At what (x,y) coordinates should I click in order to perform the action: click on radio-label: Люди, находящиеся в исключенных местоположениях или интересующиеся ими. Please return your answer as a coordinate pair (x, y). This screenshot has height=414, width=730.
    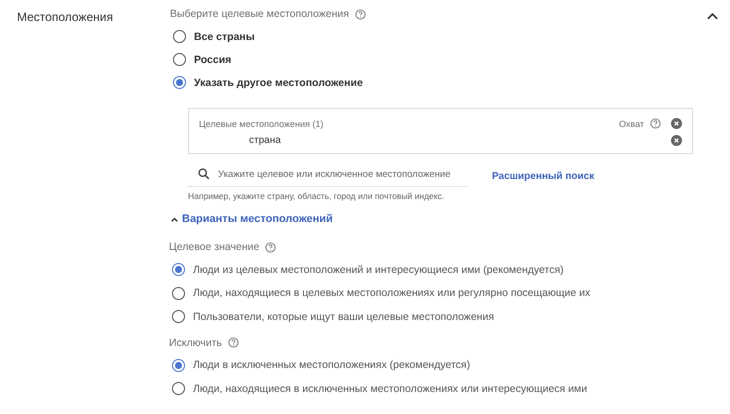
    Looking at the image, I should click on (390, 388).